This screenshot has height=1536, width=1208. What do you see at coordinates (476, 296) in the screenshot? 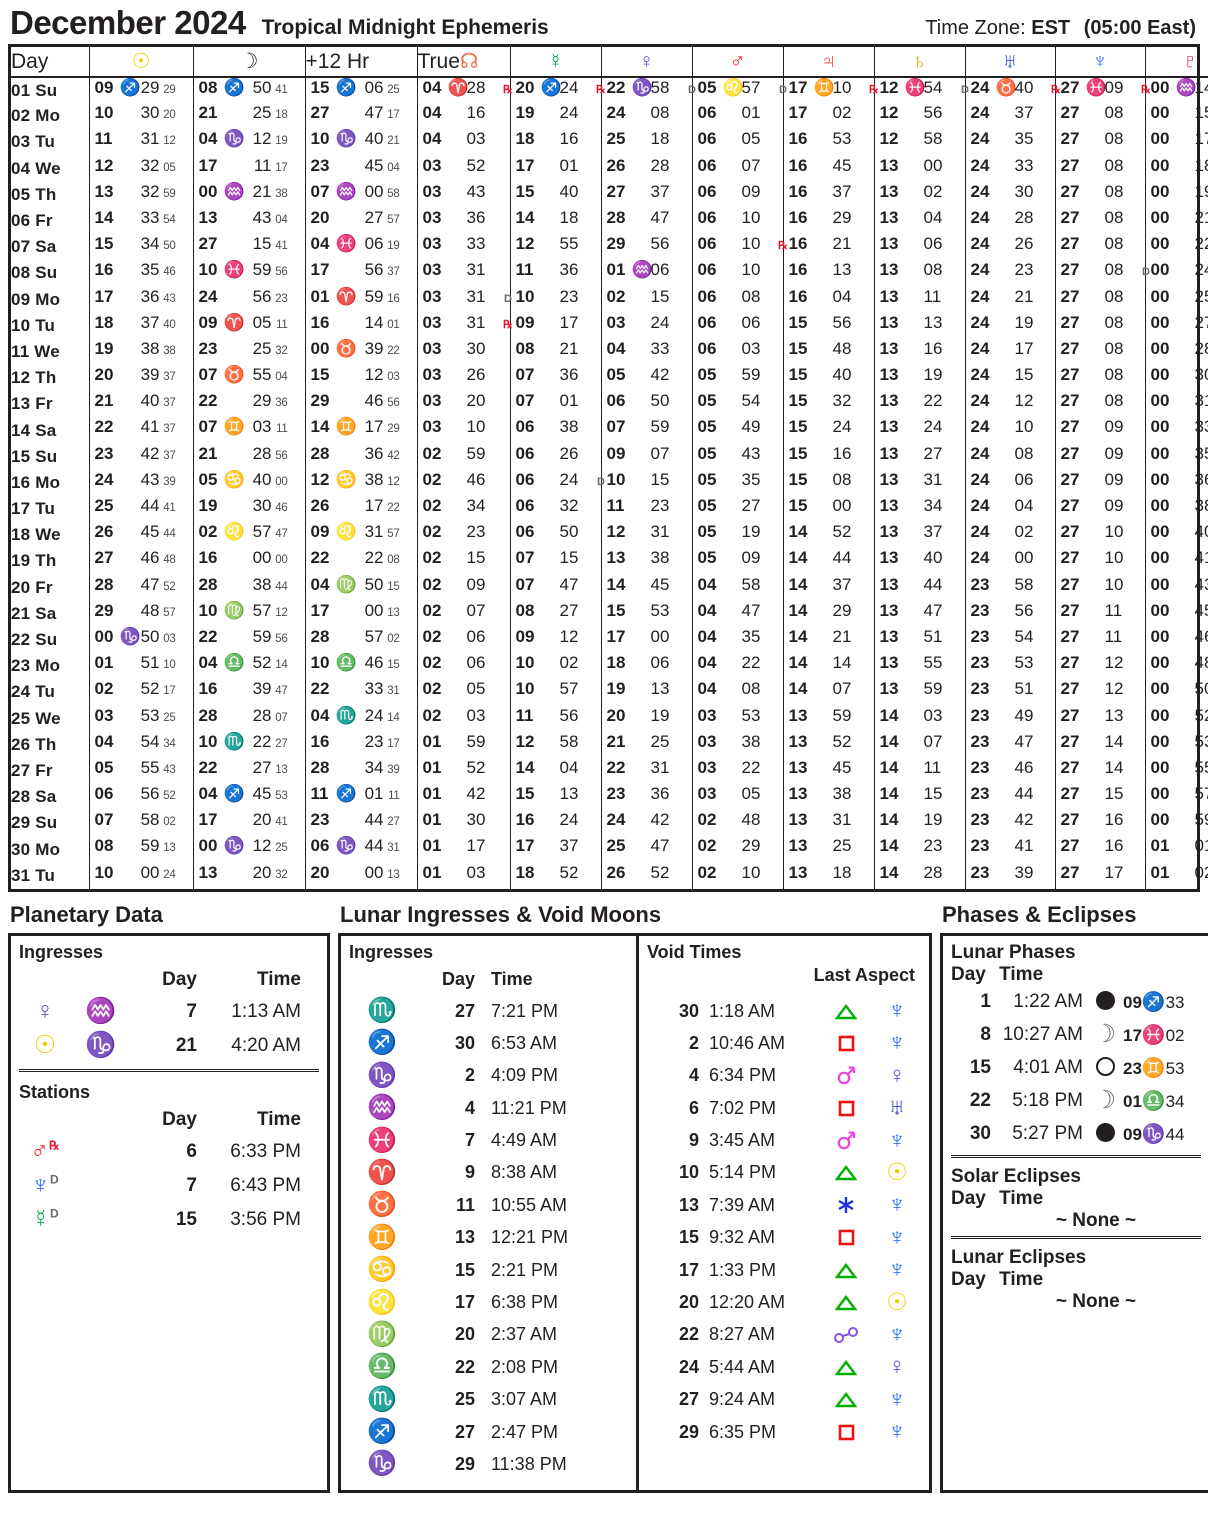
I see `minutes: 31` at bounding box center [476, 296].